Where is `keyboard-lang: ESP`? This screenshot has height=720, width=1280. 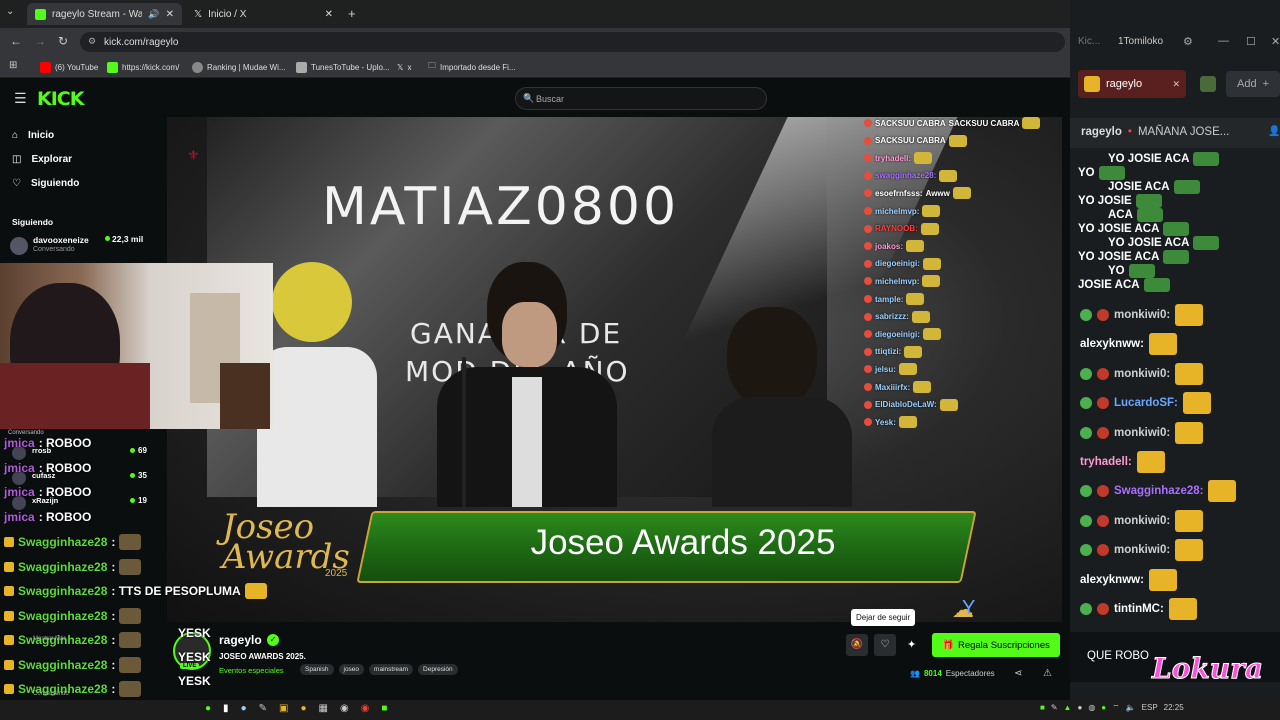
keyboard-lang: ESP is located at coordinates (1150, 708).